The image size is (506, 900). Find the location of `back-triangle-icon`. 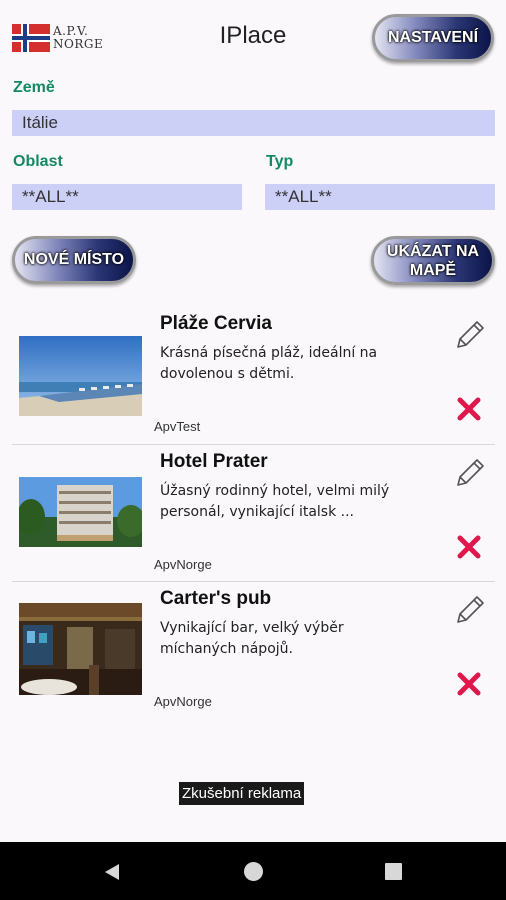

back-triangle-icon is located at coordinates (112, 872).